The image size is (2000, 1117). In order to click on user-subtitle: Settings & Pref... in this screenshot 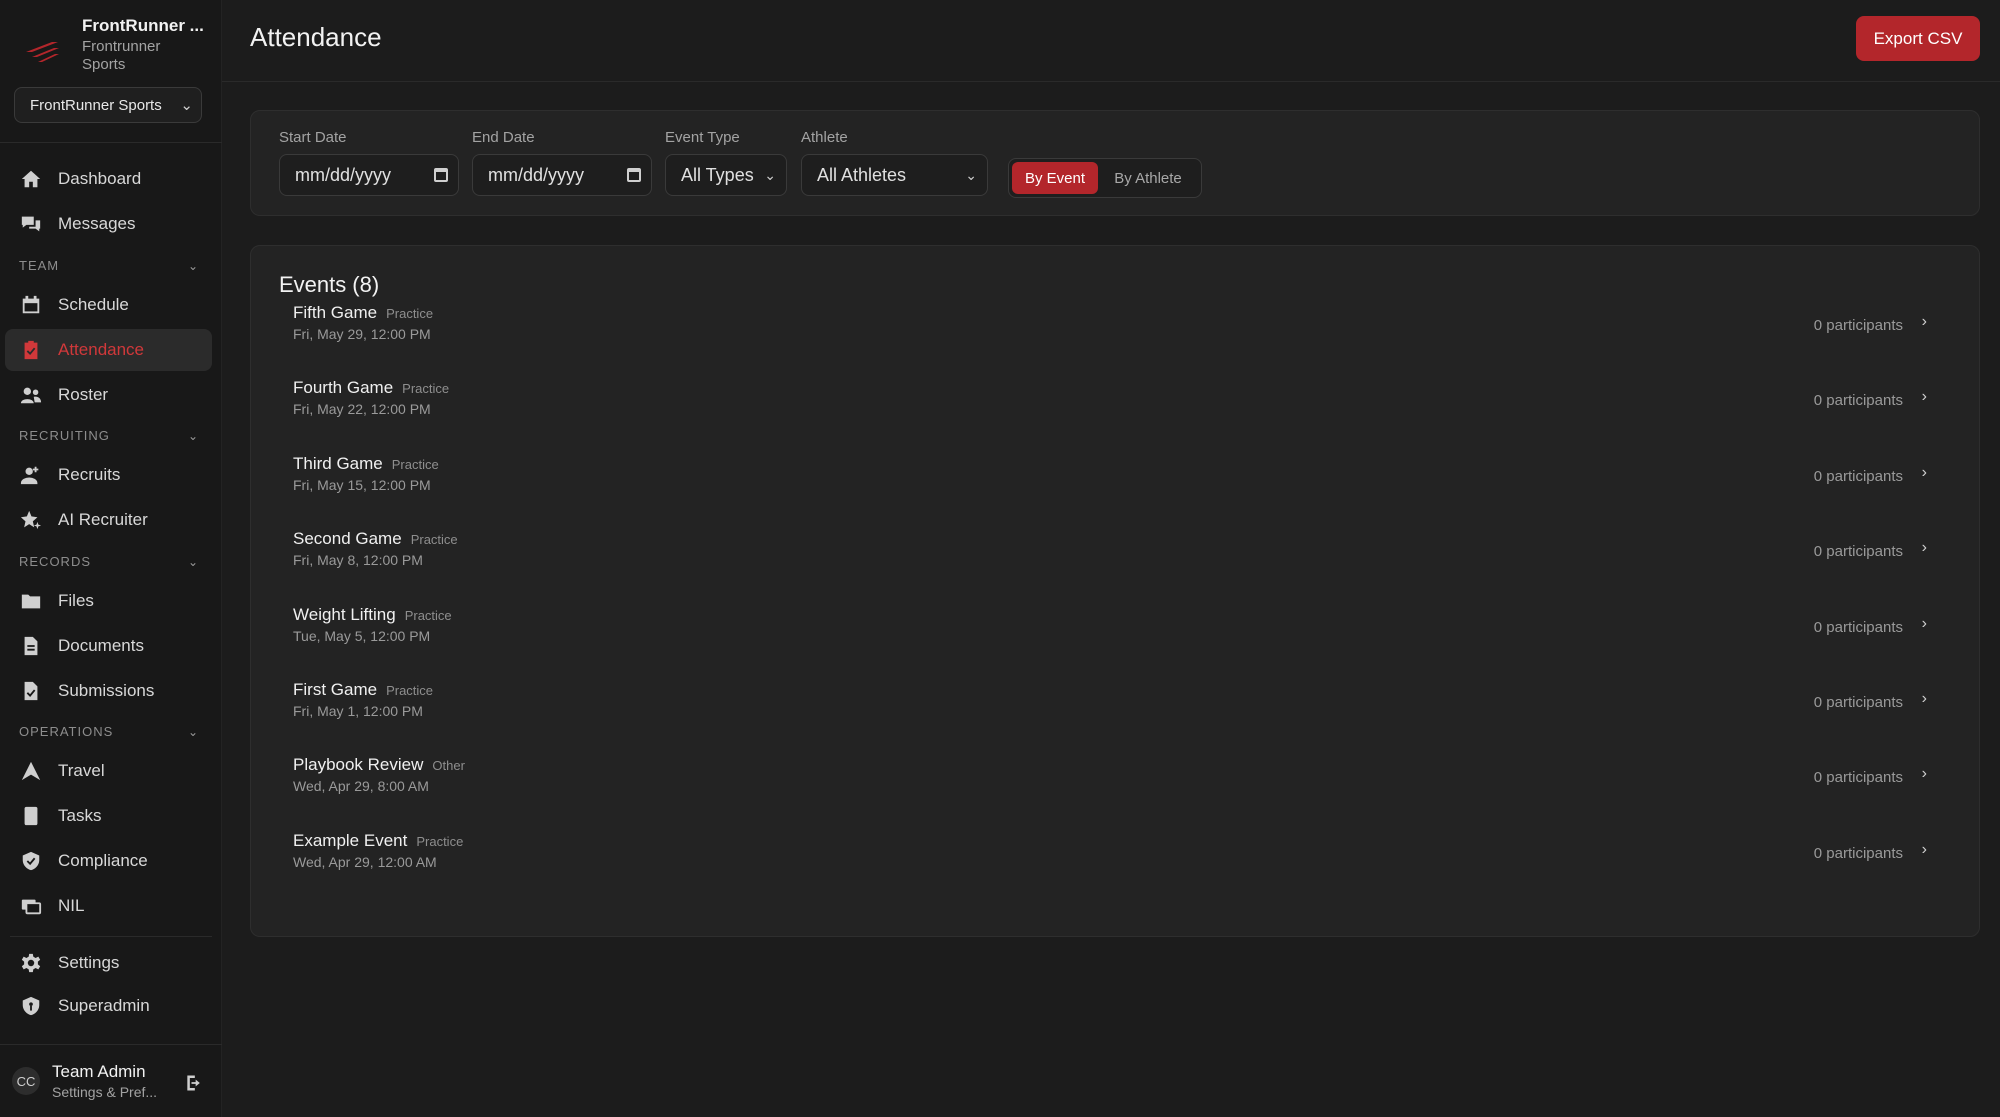, I will do `click(105, 1092)`.